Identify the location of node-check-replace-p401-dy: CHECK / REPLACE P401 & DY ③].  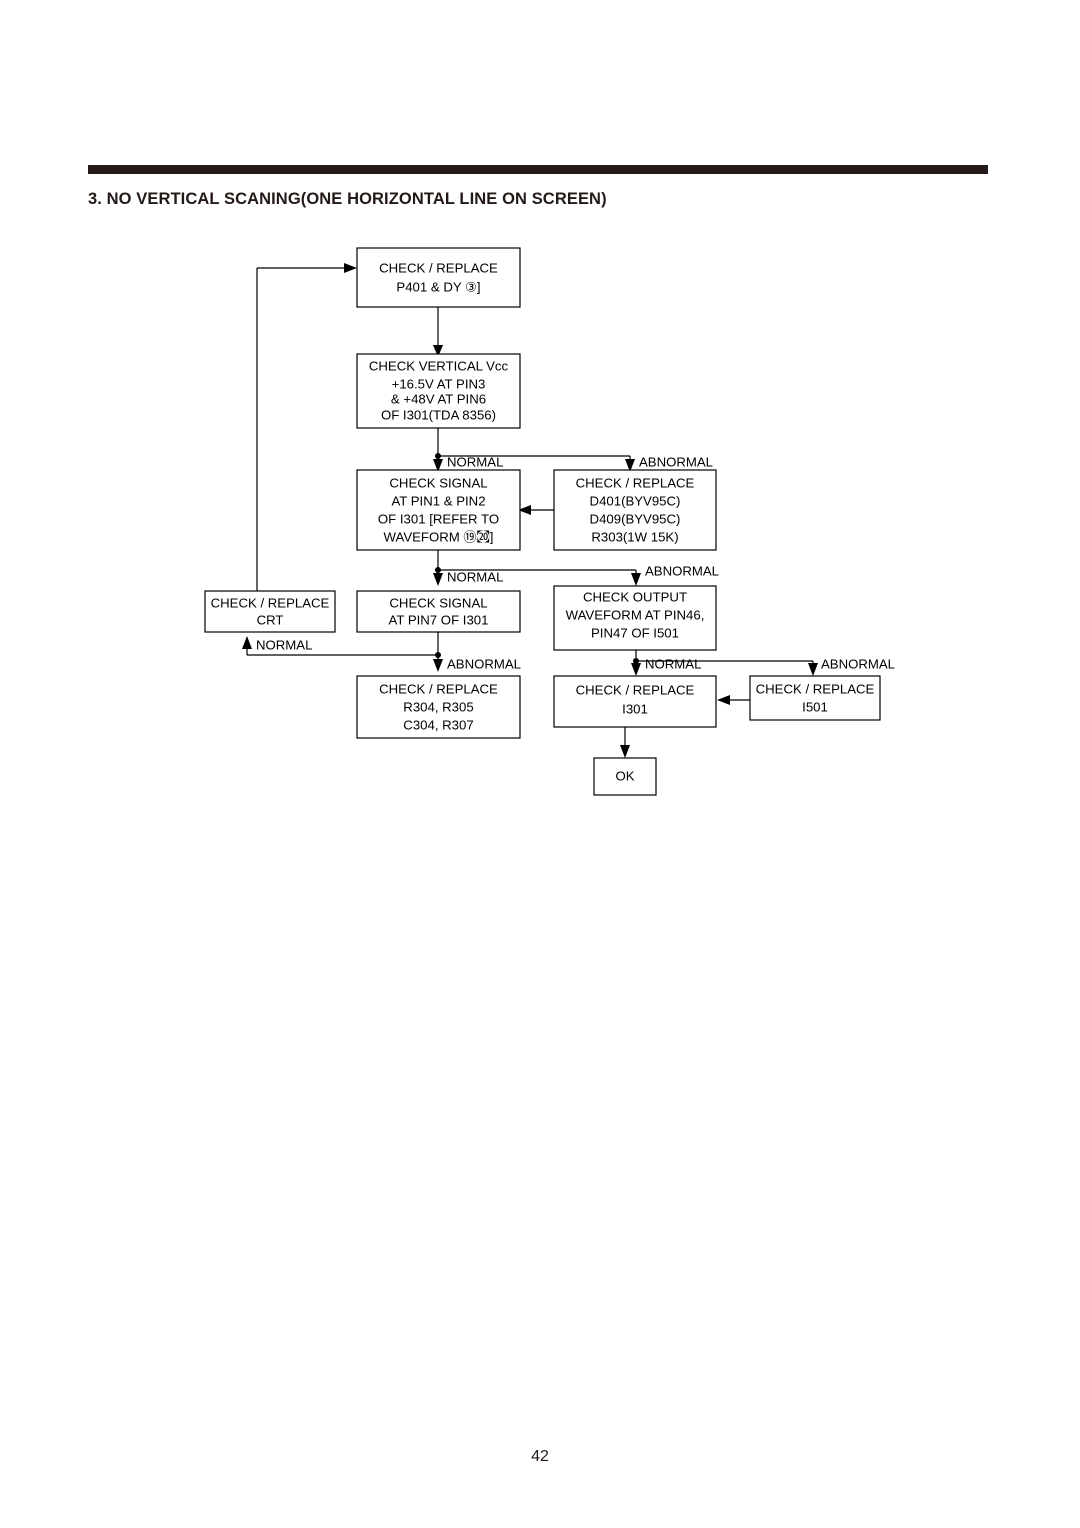
(438, 277).